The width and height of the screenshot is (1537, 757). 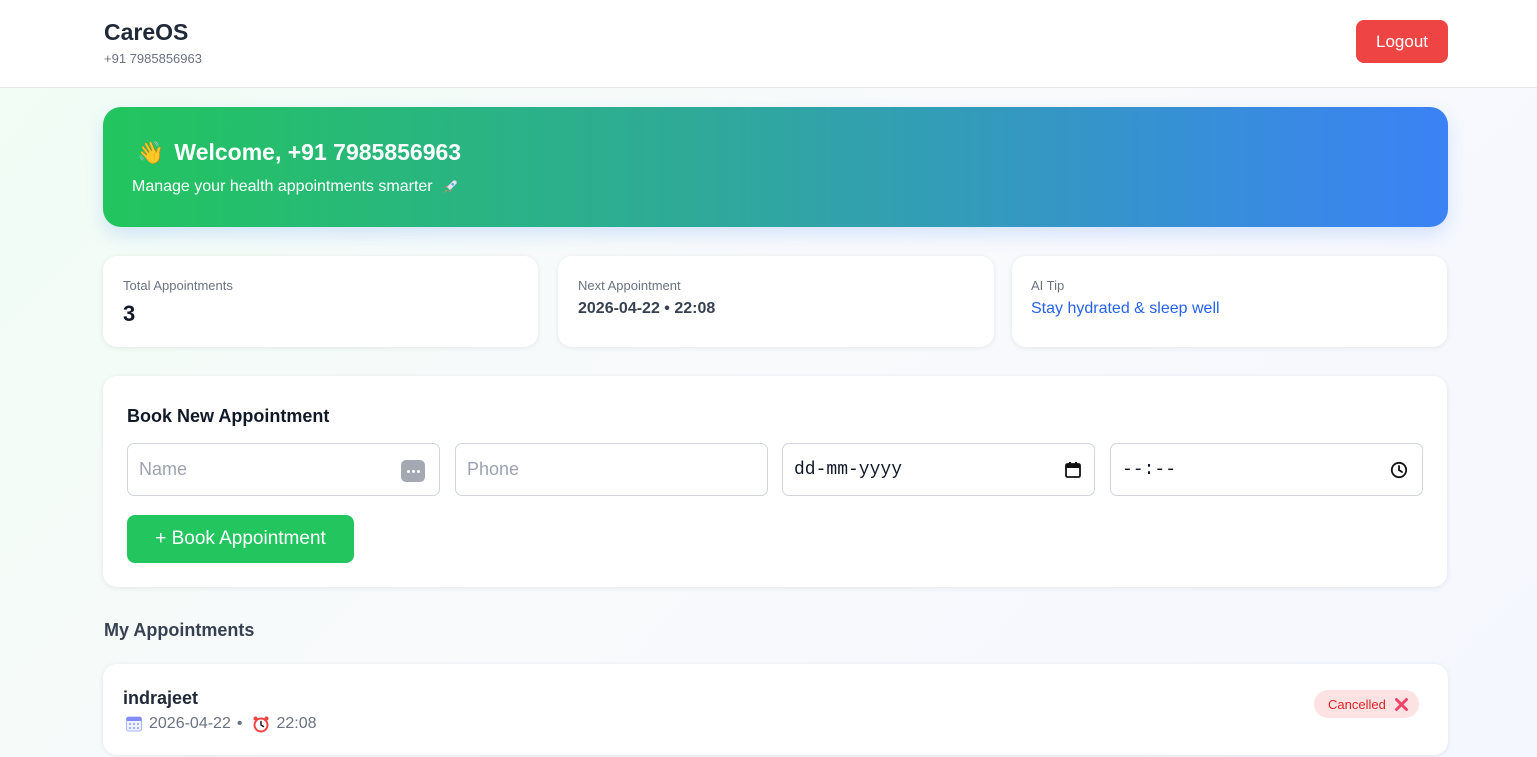 I want to click on stat-card-next: Next Appointment 2026-04-22 • 22:08, so click(x=776, y=301).